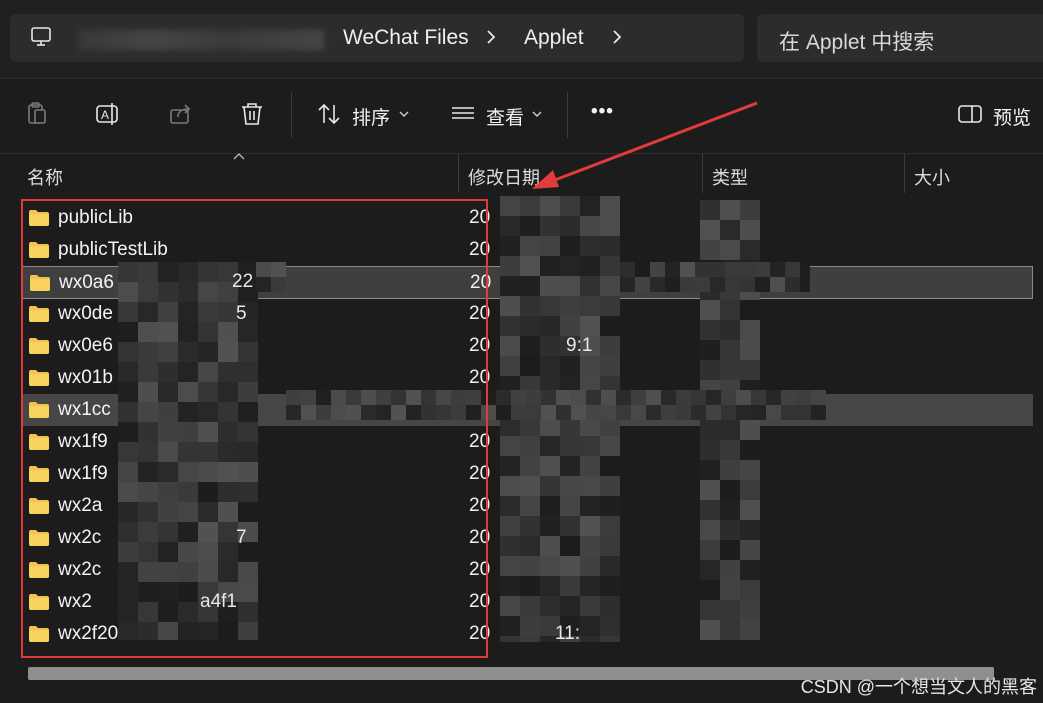  I want to click on breadcrumb-wechat-files: WeChat Files, so click(406, 38).